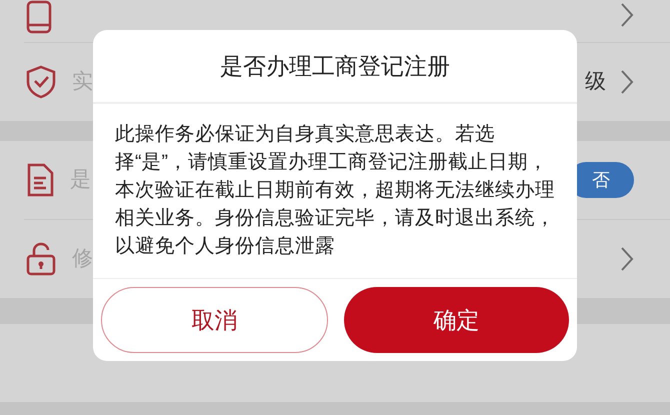  What do you see at coordinates (39, 17) in the screenshot?
I see `phone-icon` at bounding box center [39, 17].